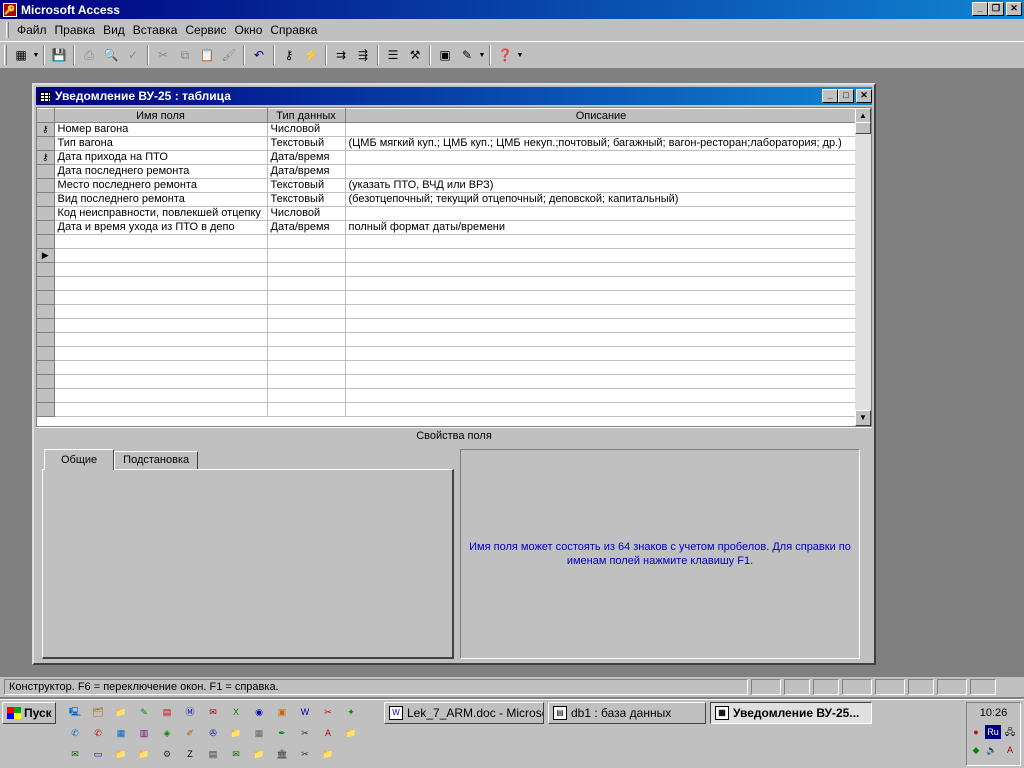  What do you see at coordinates (601, 185) in the screenshot?
I see `description-cell: (указать ПТО, ВЧД или ВРЗ)` at bounding box center [601, 185].